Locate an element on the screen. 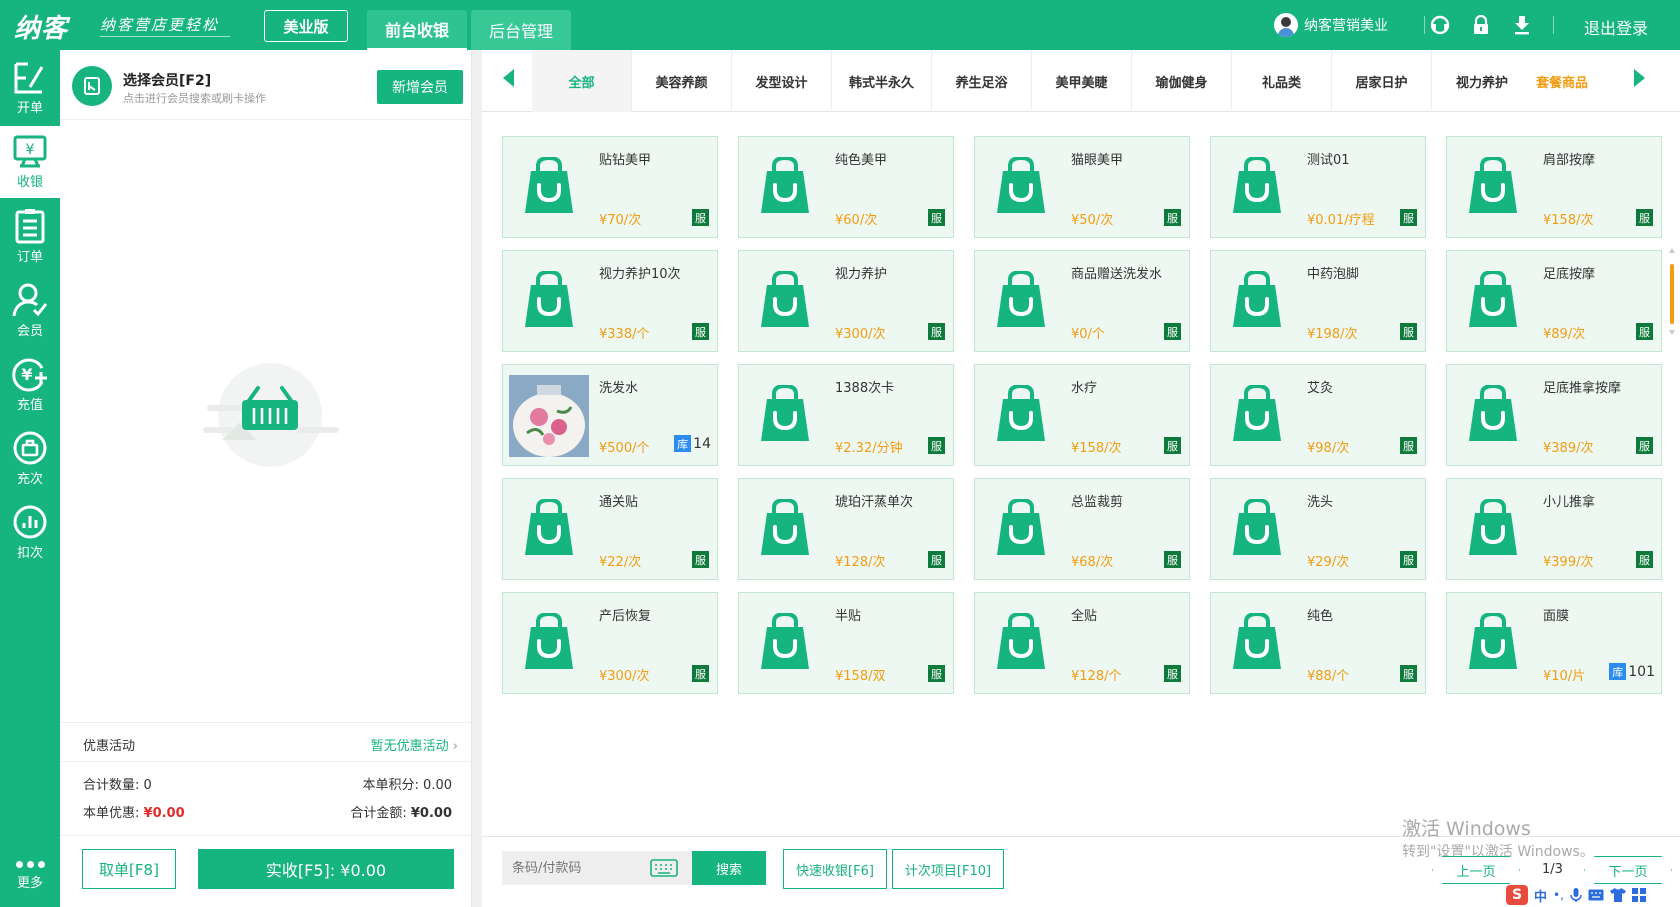 The image size is (1680, 907). stock-badge: 库 14 is located at coordinates (692, 443).